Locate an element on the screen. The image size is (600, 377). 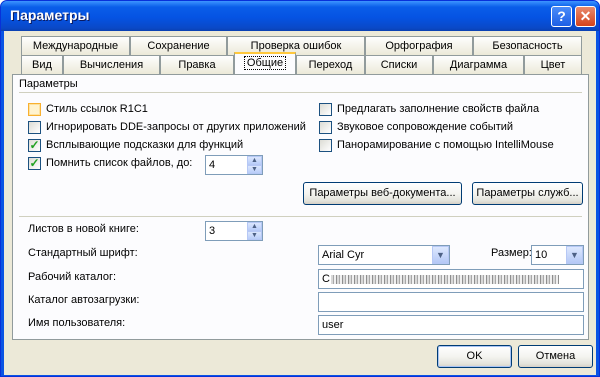
recent-files-count-spinner: 4 ▲ ▼ is located at coordinates (234, 165).